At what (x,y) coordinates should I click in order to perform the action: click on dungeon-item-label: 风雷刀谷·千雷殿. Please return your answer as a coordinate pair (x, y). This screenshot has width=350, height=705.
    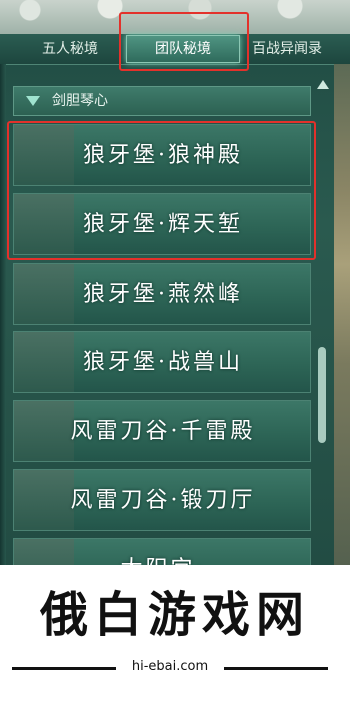
    Looking at the image, I should click on (163, 431).